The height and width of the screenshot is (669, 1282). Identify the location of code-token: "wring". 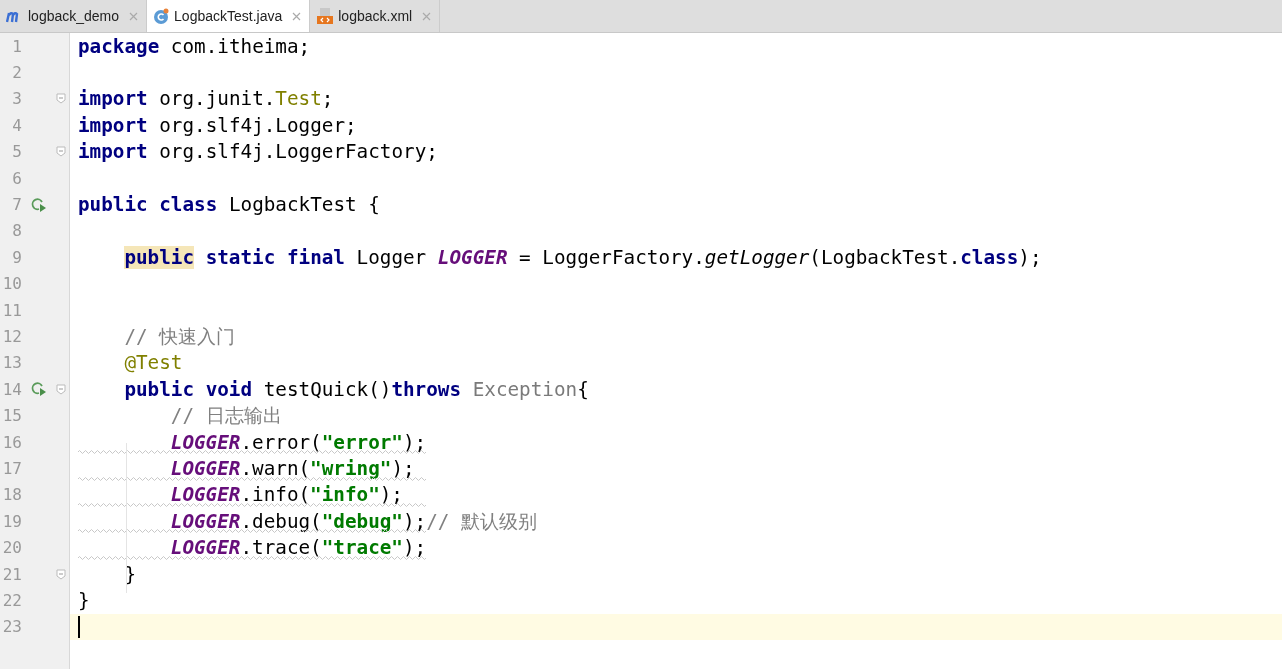
(351, 468).